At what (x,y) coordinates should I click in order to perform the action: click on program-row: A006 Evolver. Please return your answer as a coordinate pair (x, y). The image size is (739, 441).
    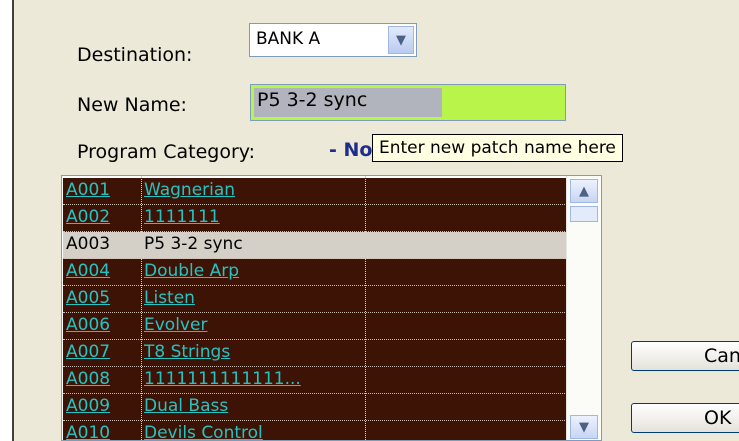
    Looking at the image, I should click on (315, 326).